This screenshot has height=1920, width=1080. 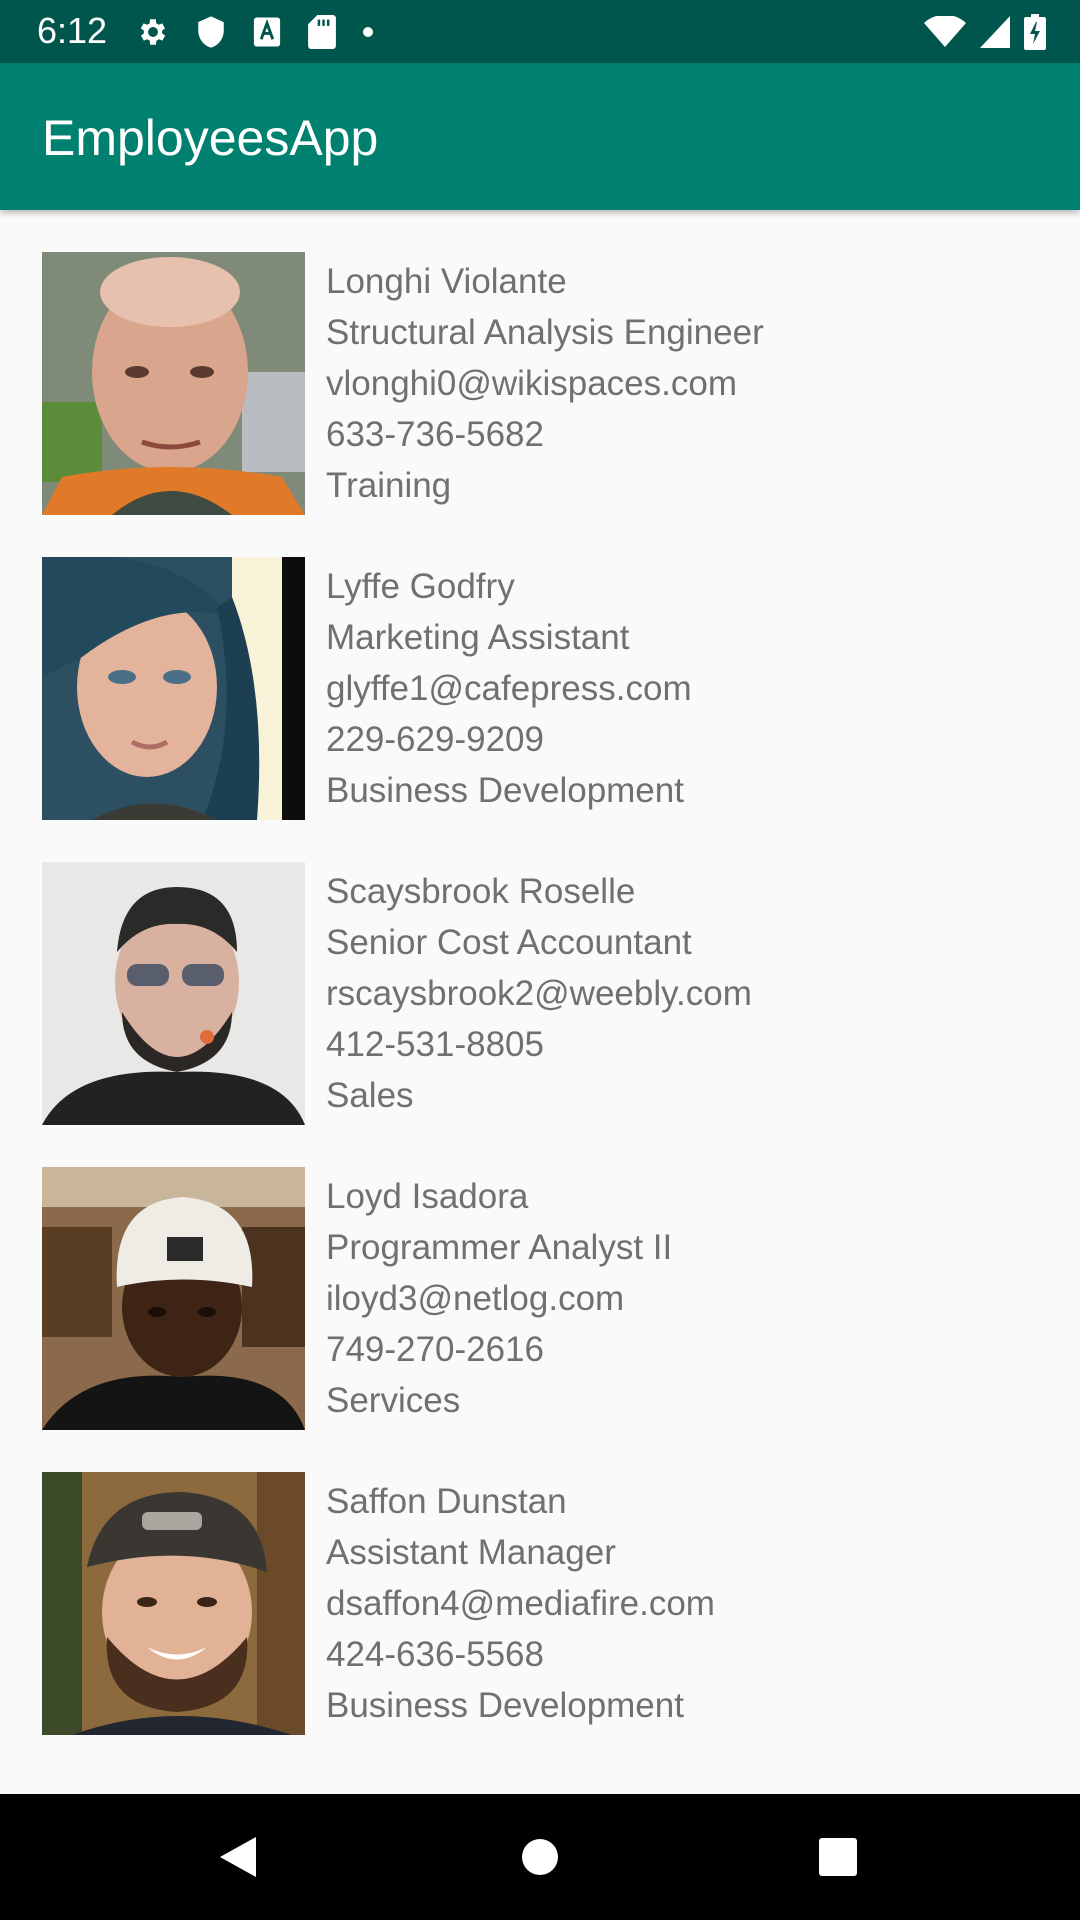 What do you see at coordinates (435, 434) in the screenshot?
I see `employee-phone: 633-736-5682` at bounding box center [435, 434].